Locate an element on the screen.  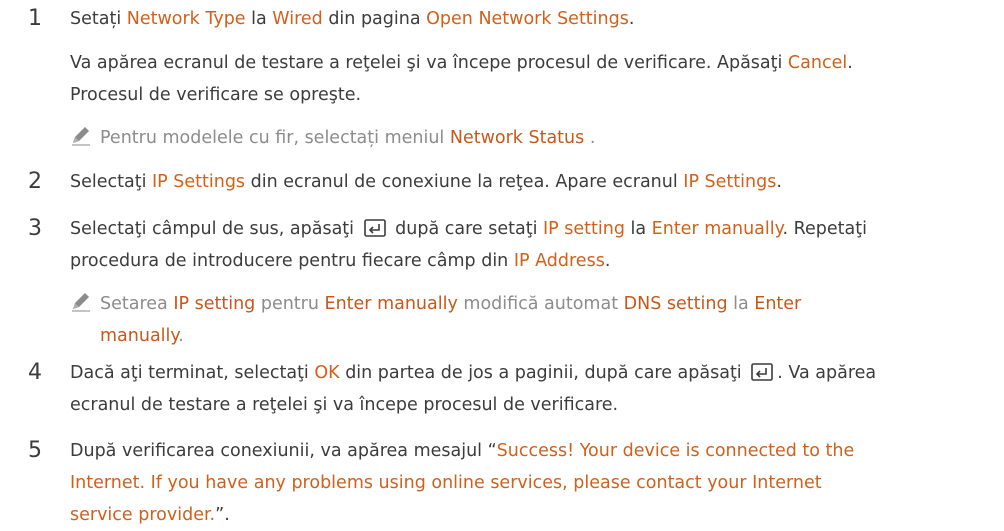
text: Pentru modelele cu fir, selectați meniul is located at coordinates (275, 138).